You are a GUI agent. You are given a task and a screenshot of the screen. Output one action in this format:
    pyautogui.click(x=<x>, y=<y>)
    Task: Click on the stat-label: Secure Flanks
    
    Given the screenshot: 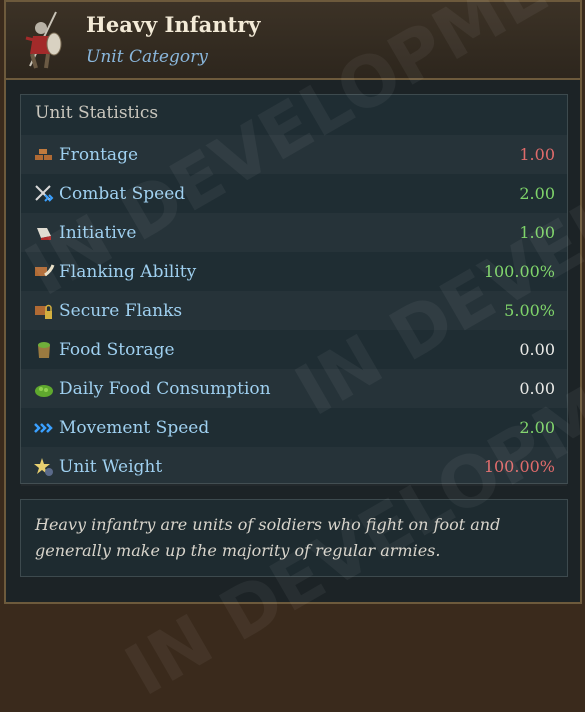 What is the action you would take?
    pyautogui.click(x=121, y=310)
    